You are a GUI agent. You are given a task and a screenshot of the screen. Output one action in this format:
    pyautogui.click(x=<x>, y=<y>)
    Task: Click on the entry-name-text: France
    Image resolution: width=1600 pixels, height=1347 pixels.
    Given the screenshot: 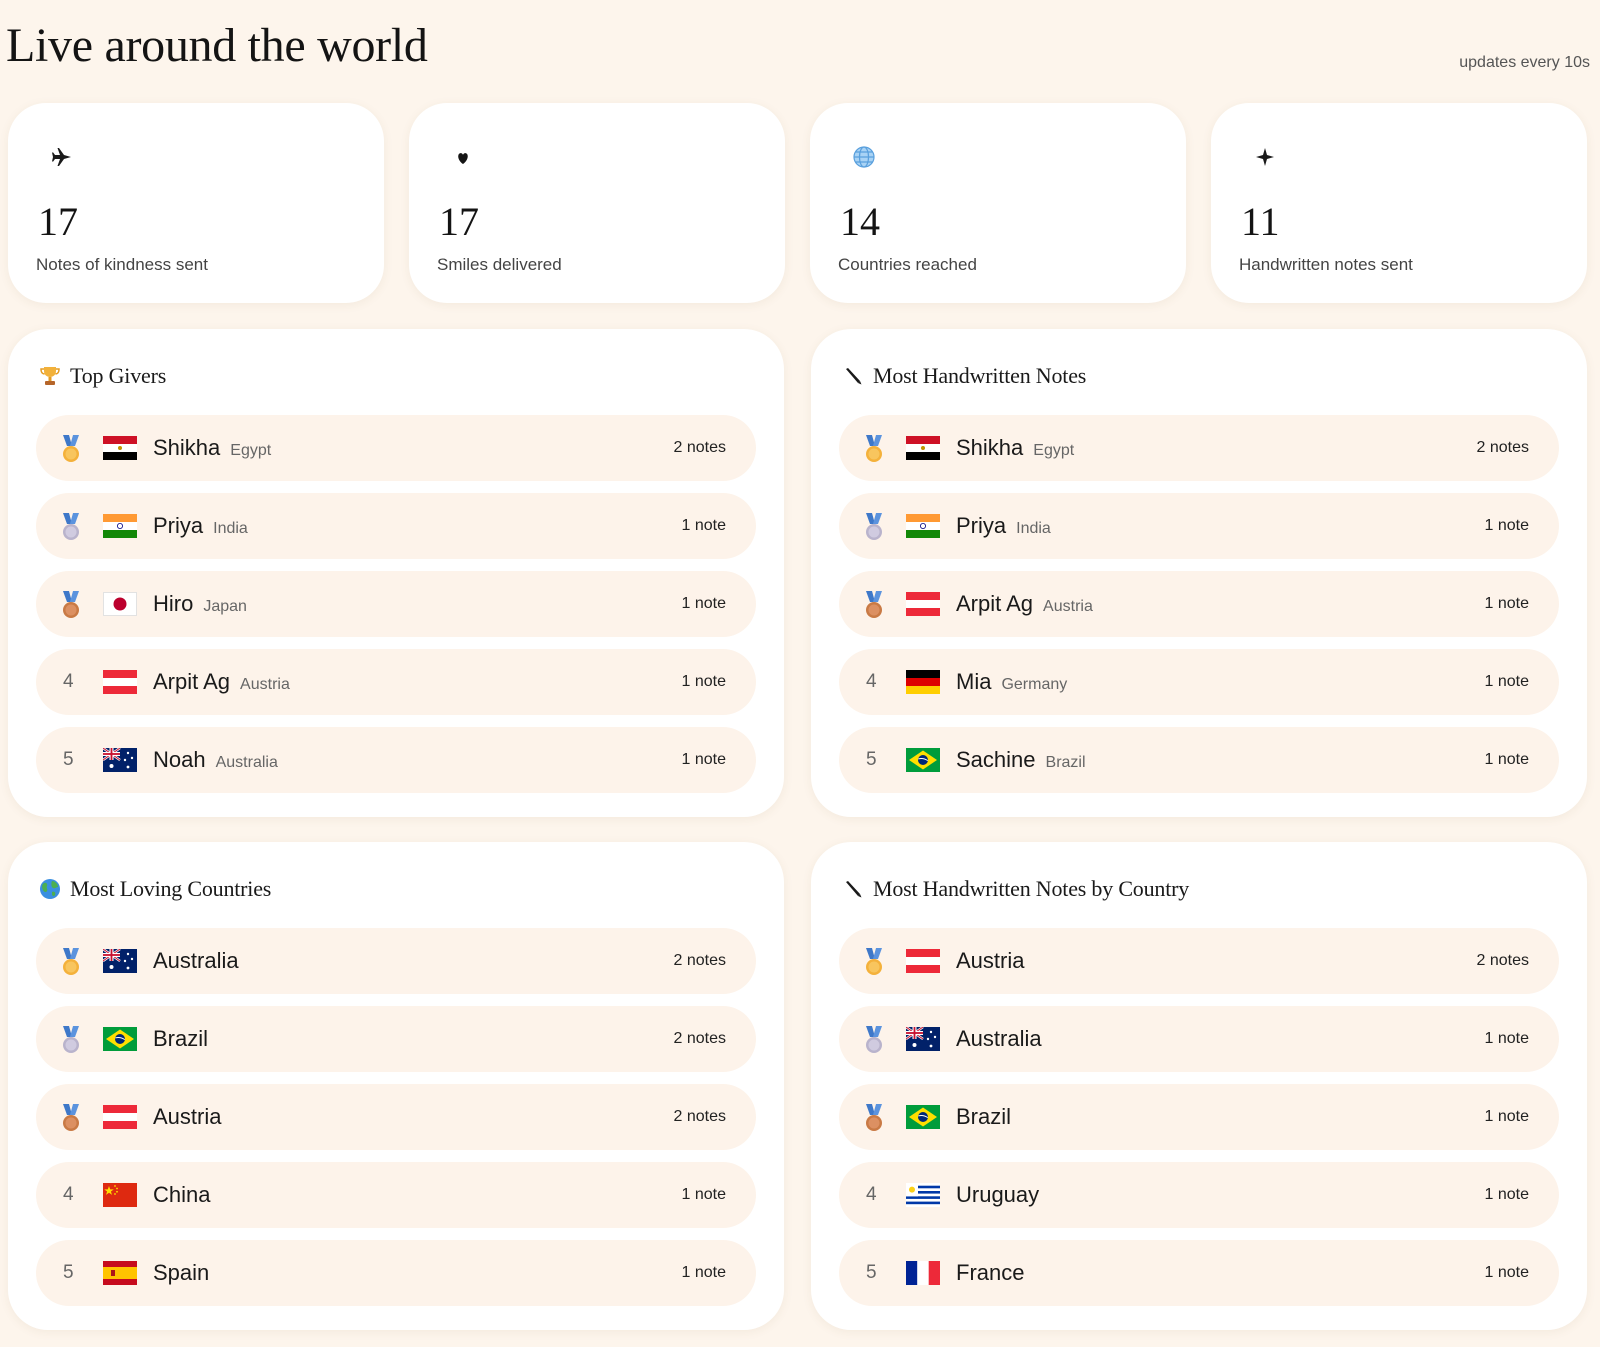 What is the action you would take?
    pyautogui.click(x=990, y=1272)
    